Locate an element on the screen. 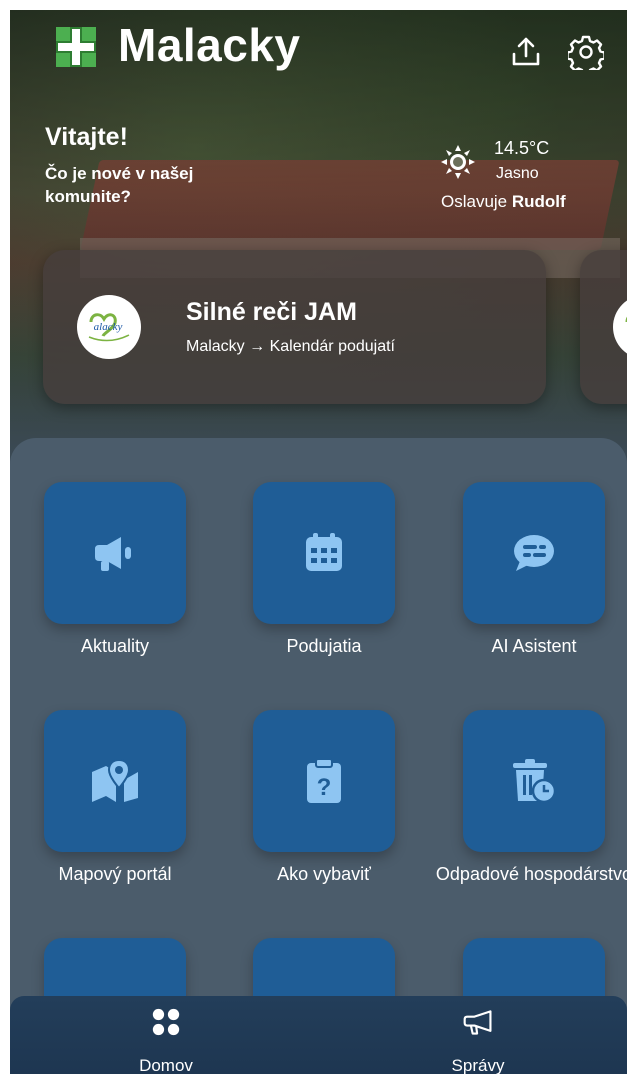 The image size is (637, 1084). trash-clock-icon is located at coordinates (535, 781).